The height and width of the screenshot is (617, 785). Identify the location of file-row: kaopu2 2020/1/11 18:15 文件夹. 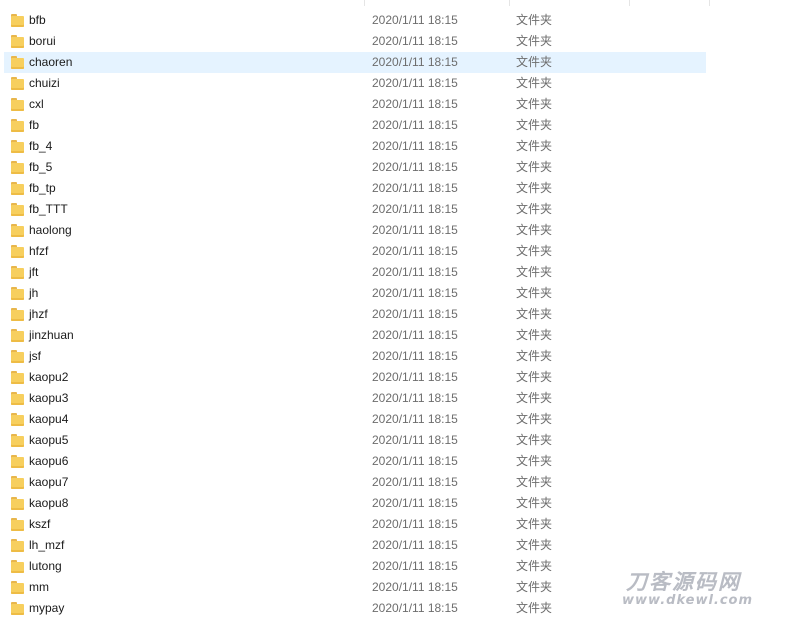
(392, 377).